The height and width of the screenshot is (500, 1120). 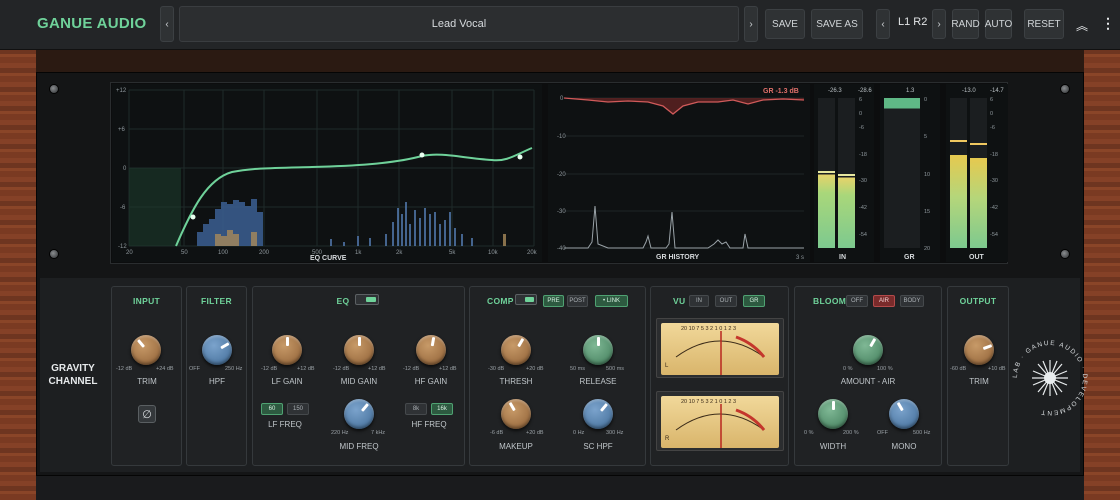 I want to click on eq-y-label: +6, so click(x=122, y=130).